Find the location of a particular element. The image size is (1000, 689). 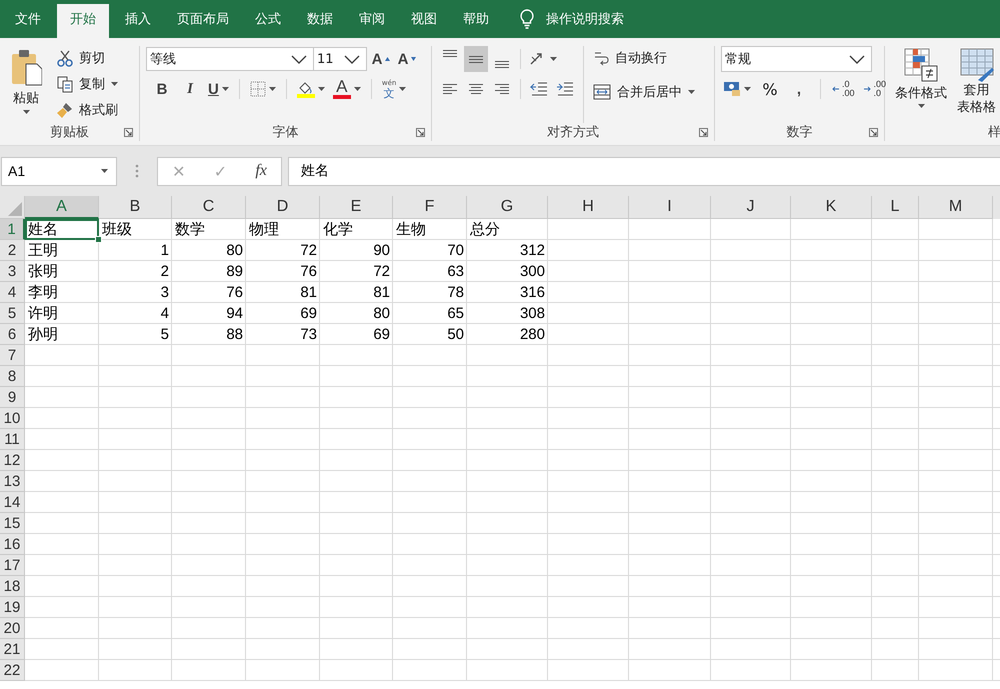

font-name-dropdown: 等线 is located at coordinates (230, 59).